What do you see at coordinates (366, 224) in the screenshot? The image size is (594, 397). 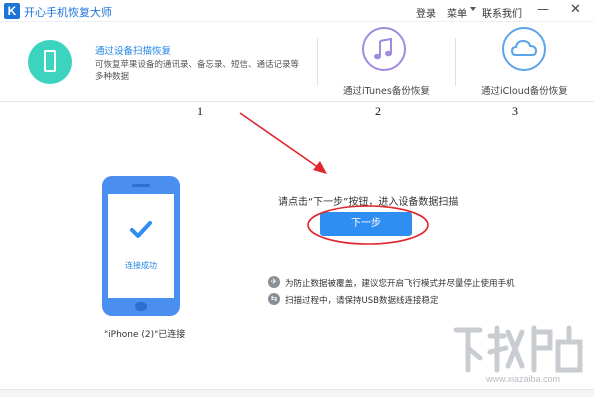 I see `next-step-button: 下一步` at bounding box center [366, 224].